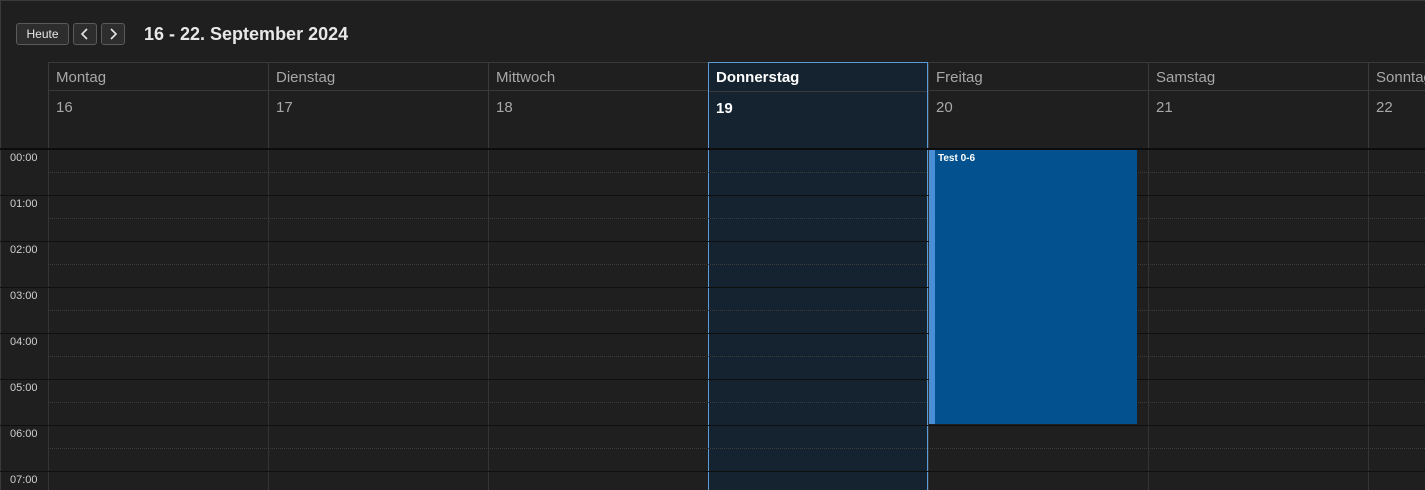 Image resolution: width=1425 pixels, height=490 pixels. I want to click on day-name: Mittwoch, so click(526, 77).